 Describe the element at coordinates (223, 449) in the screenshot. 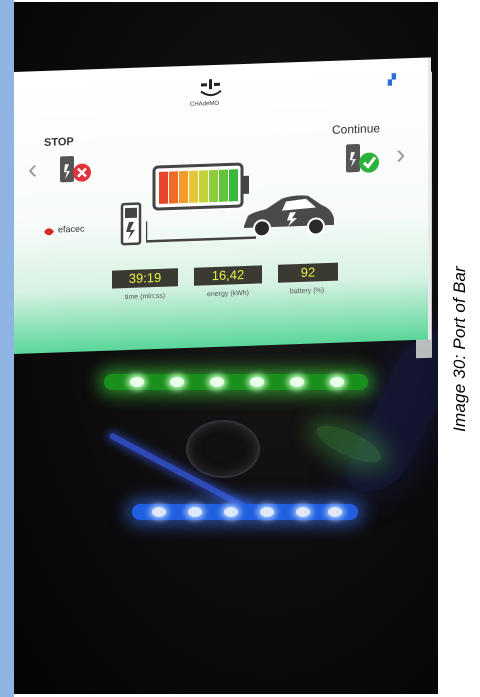

I see `connector-holster` at that location.